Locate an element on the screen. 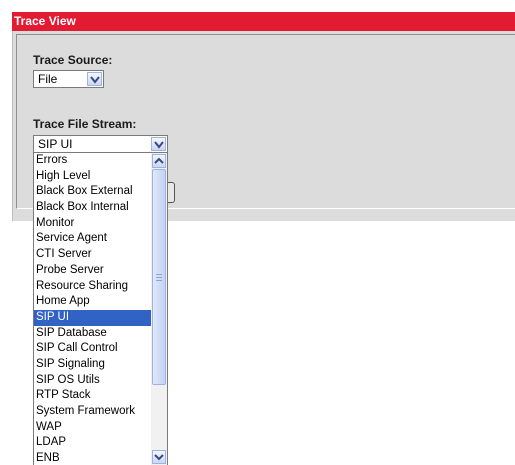  trace-file-stream-label: Trace File Stream: is located at coordinates (85, 124).